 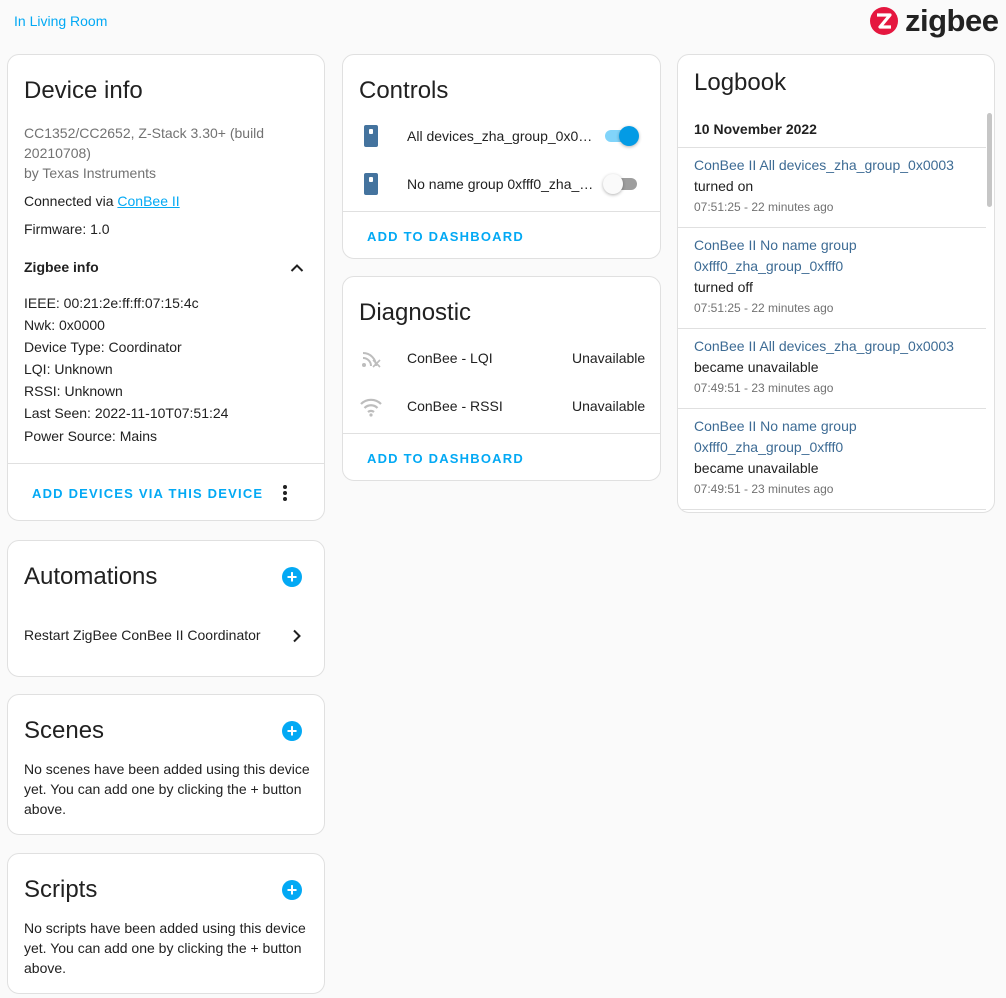 I want to click on zigbee-logo-text: zigbee, so click(x=952, y=20).